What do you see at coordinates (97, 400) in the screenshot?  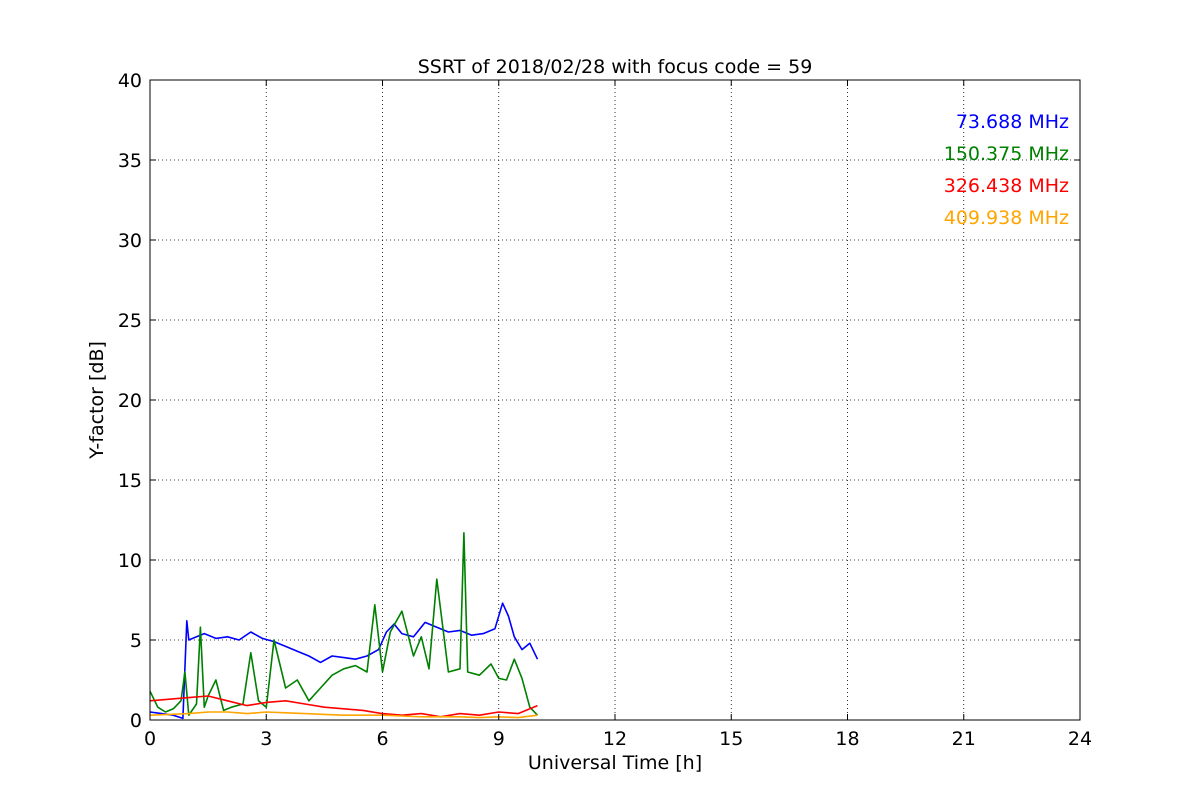 I see `y-axis-title: Y-factor [dB]` at bounding box center [97, 400].